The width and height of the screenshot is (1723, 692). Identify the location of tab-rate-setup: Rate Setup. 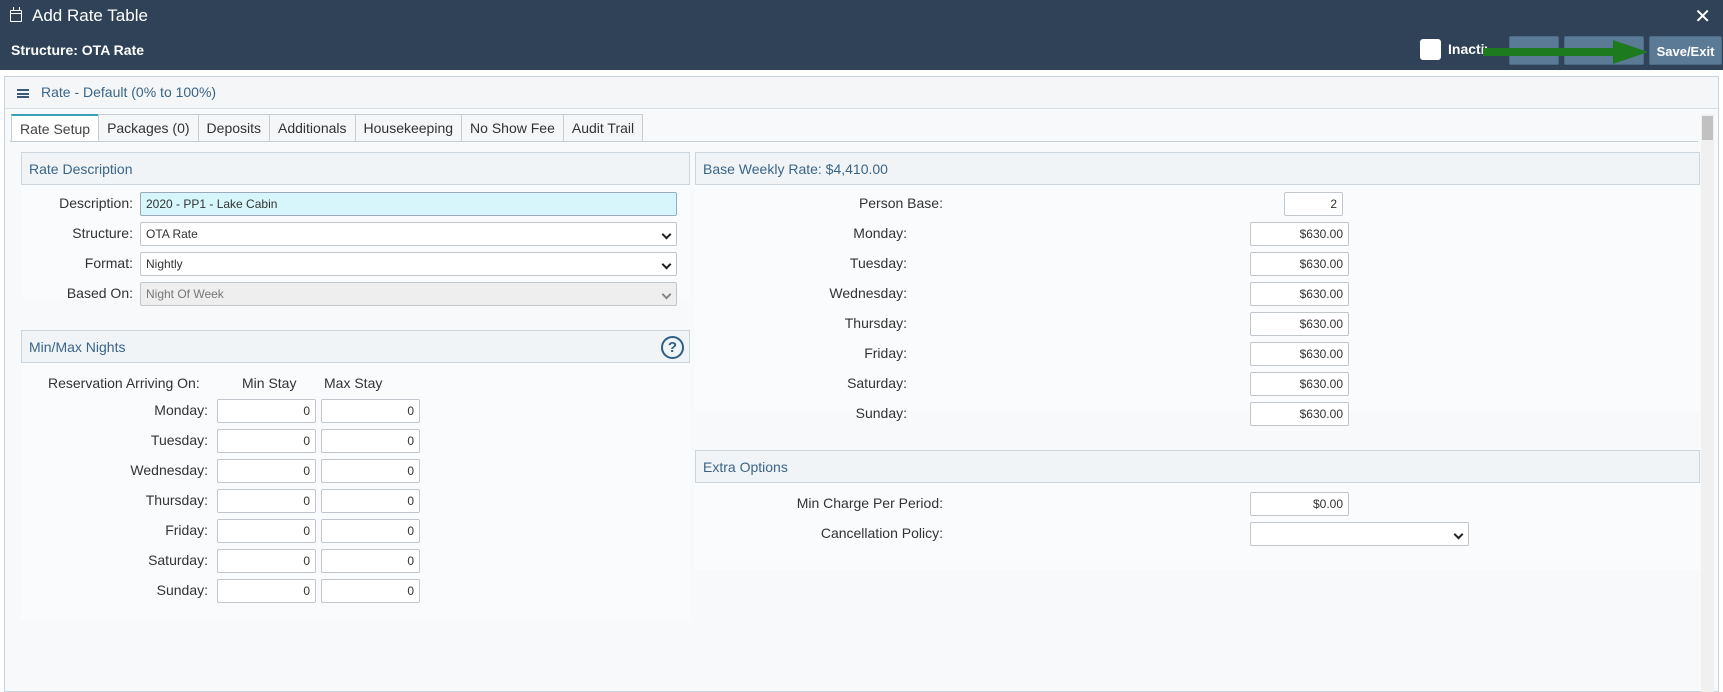
(55, 128).